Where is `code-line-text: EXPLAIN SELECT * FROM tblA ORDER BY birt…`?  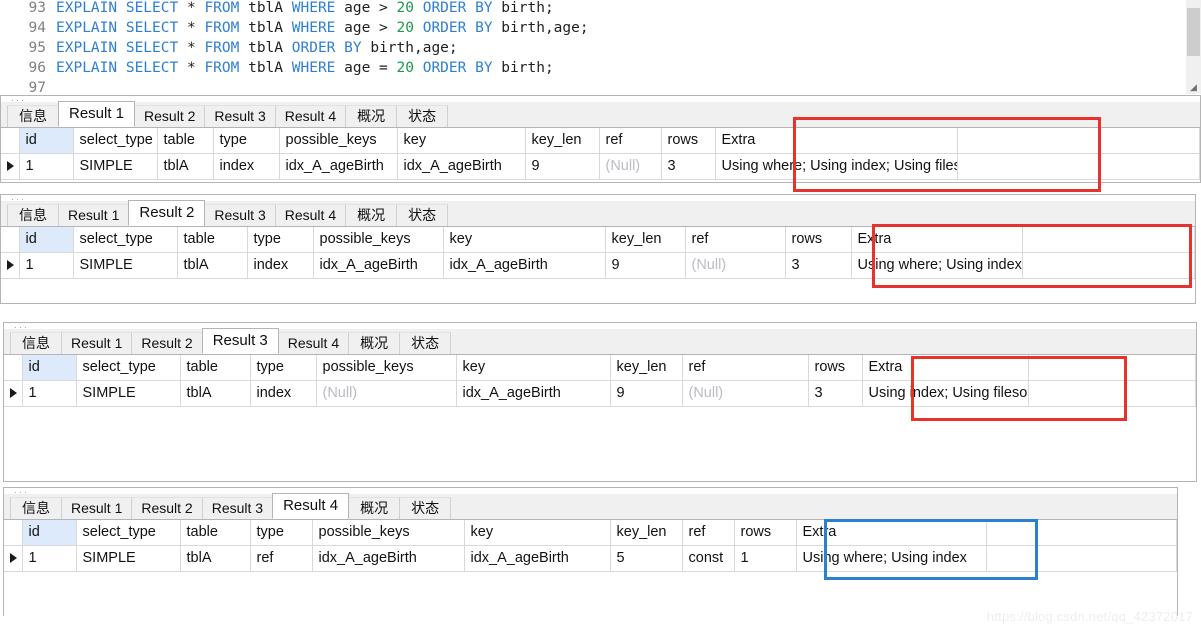
code-line-text: EXPLAIN SELECT * FROM tblA ORDER BY birt… is located at coordinates (257, 48).